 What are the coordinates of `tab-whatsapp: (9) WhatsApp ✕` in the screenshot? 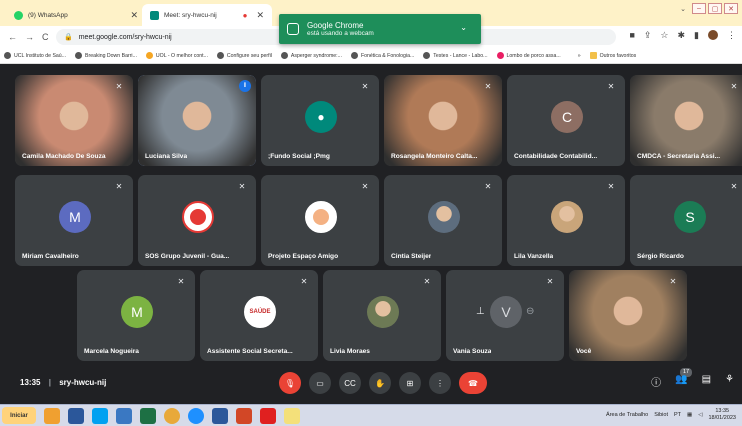 It's located at (76, 15).